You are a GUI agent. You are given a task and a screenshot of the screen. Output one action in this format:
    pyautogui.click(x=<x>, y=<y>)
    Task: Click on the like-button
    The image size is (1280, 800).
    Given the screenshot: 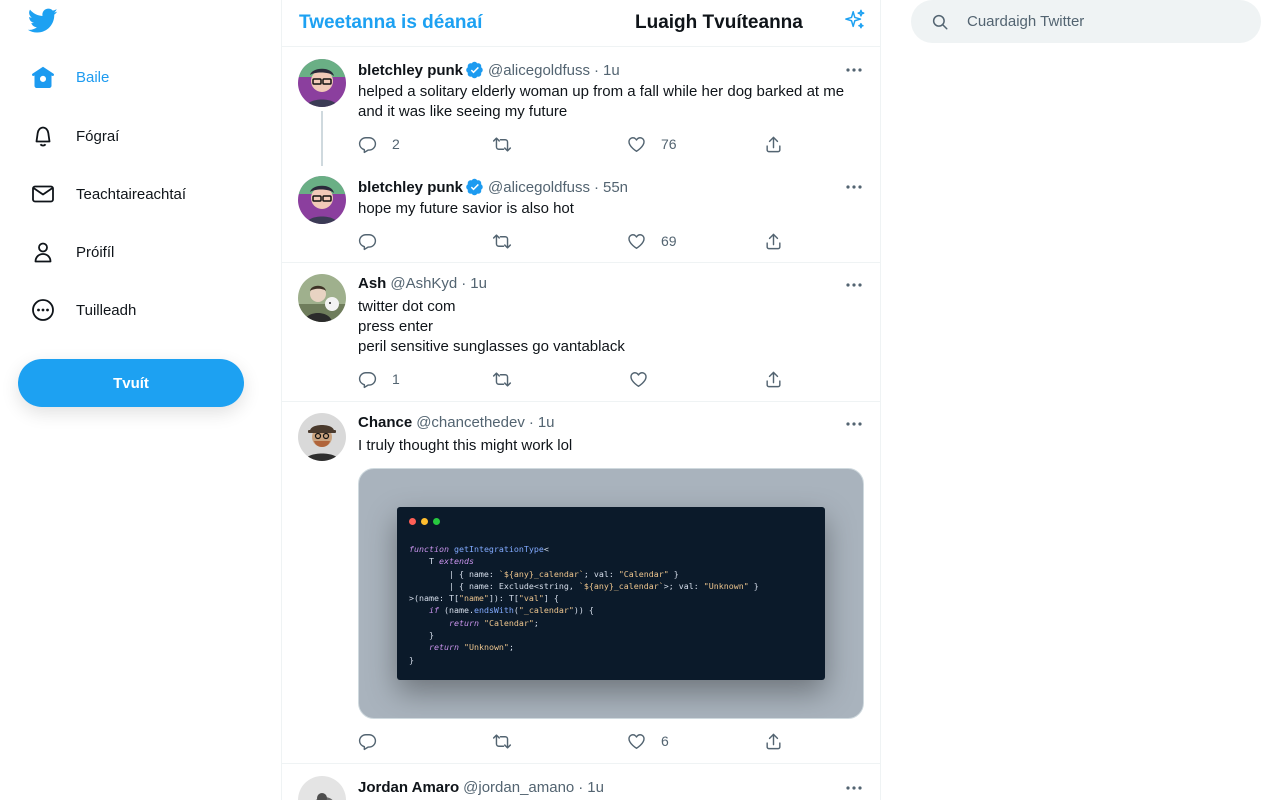 What is the action you would take?
    pyautogui.click(x=638, y=379)
    